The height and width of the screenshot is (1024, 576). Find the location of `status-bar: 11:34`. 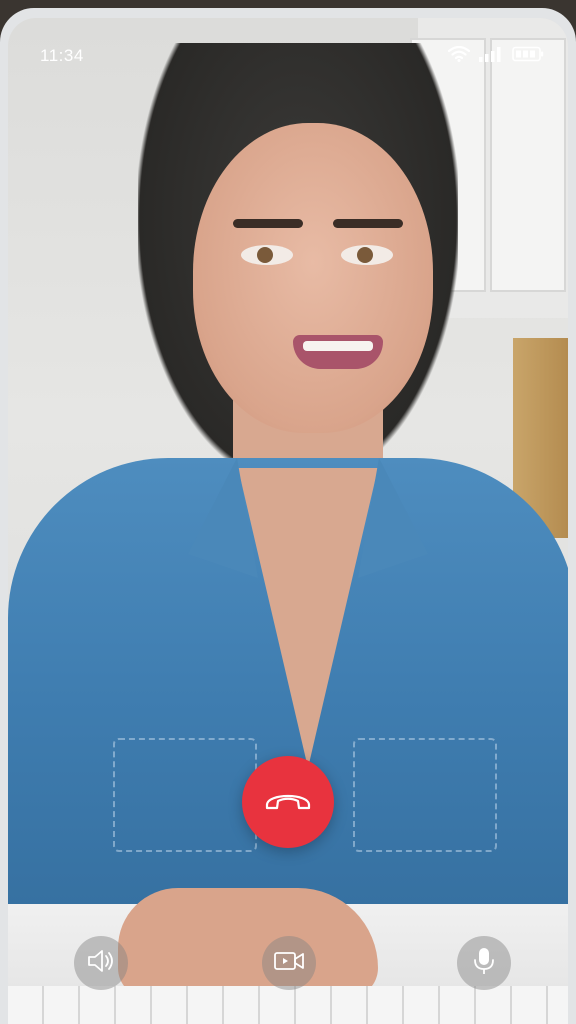

status-bar: 11:34 is located at coordinates (288, 53).